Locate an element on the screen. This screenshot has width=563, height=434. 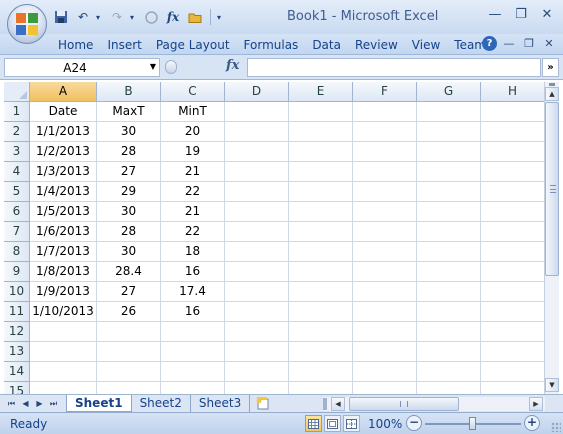
cell-g4 is located at coordinates (449, 172).